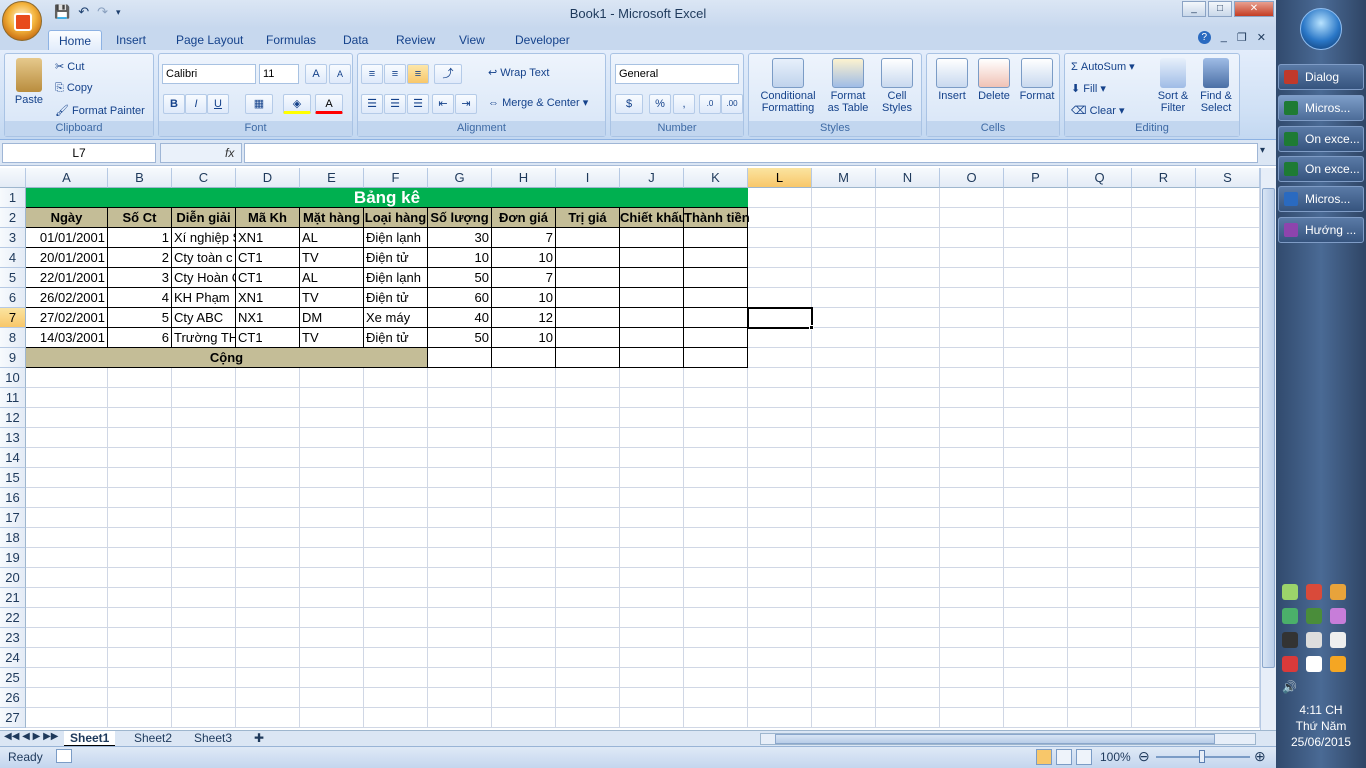 This screenshot has width=1366, height=768. What do you see at coordinates (848, 86) in the screenshot?
I see `format-as-table-button: Format as Table` at bounding box center [848, 86].